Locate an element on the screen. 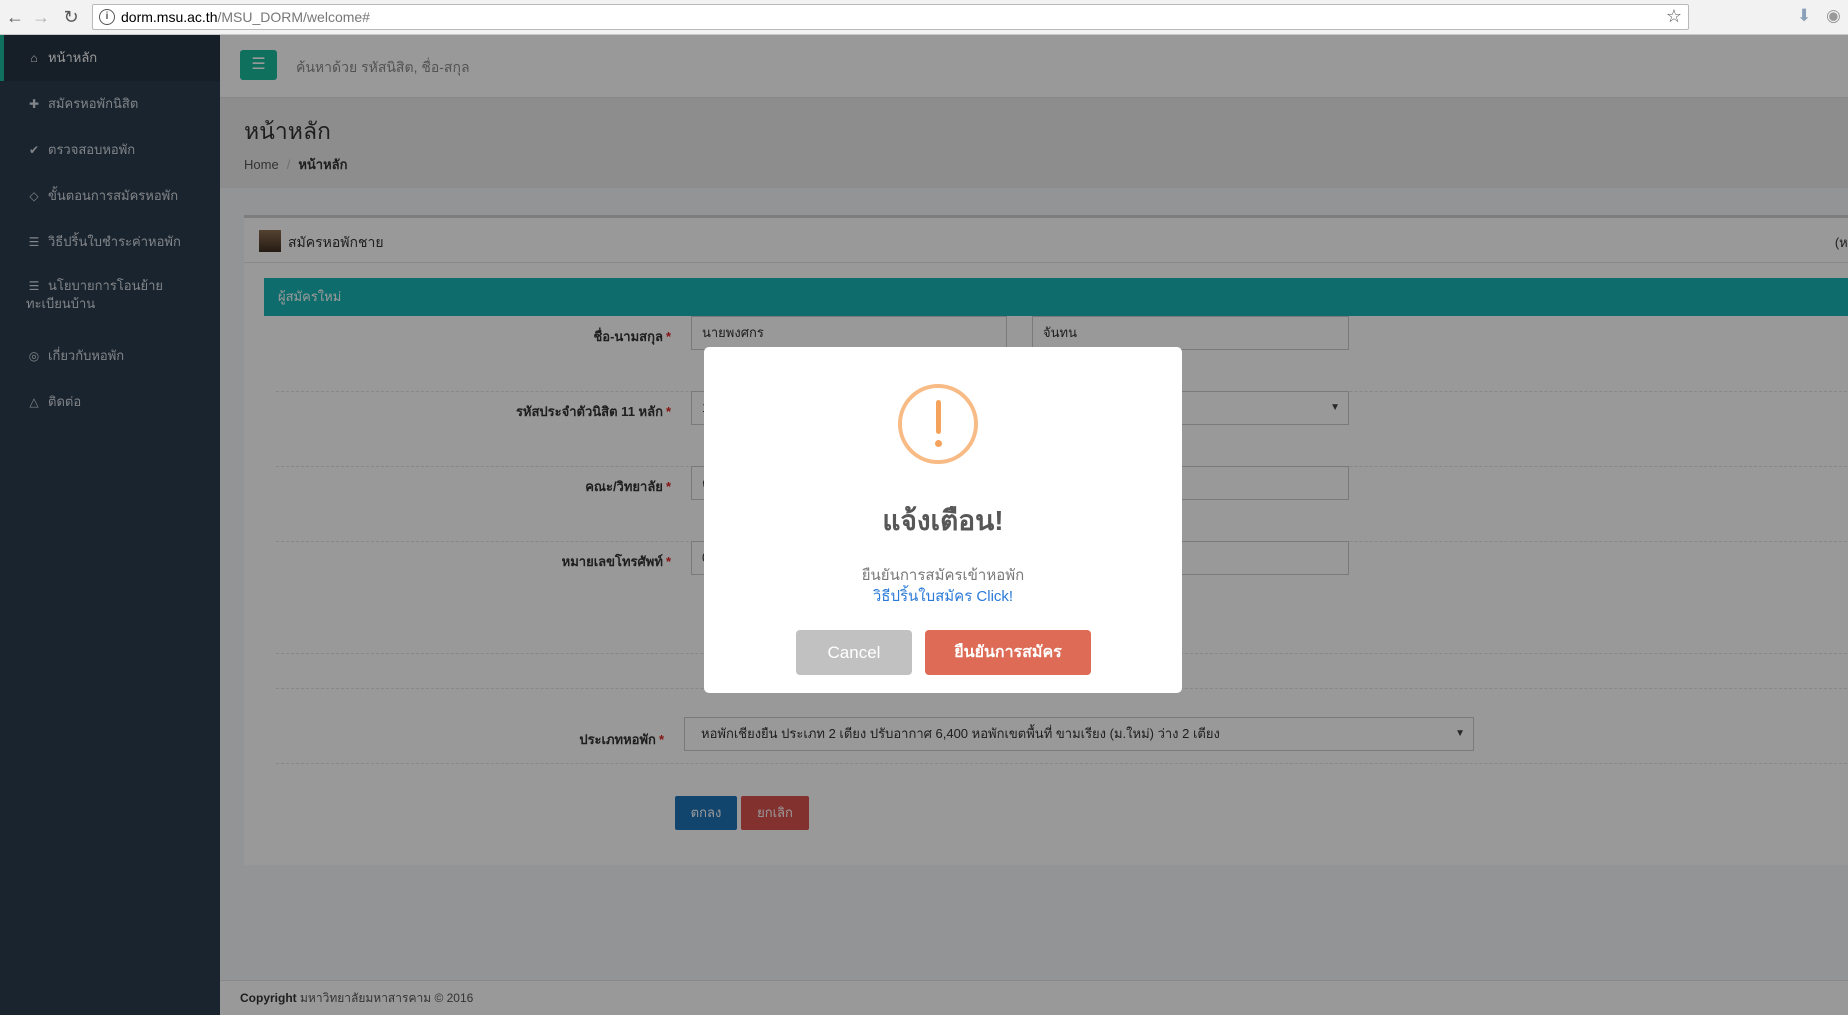  dialog-title: แจ้งเตือน! is located at coordinates (943, 520).